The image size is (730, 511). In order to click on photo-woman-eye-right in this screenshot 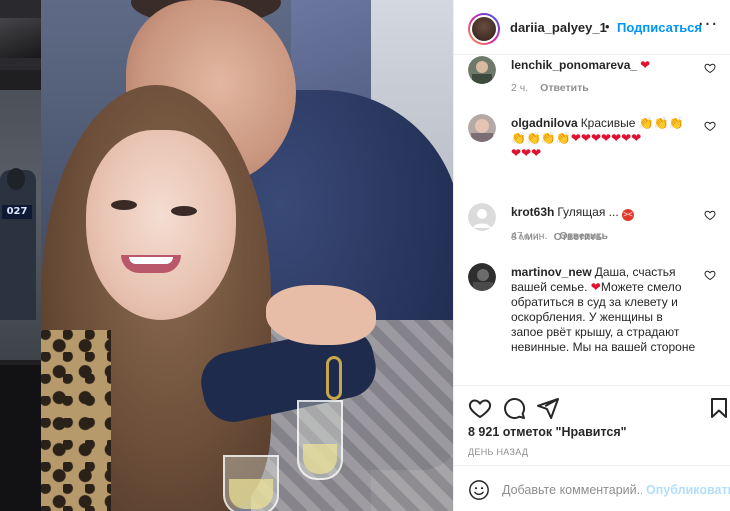, I will do `click(184, 211)`.